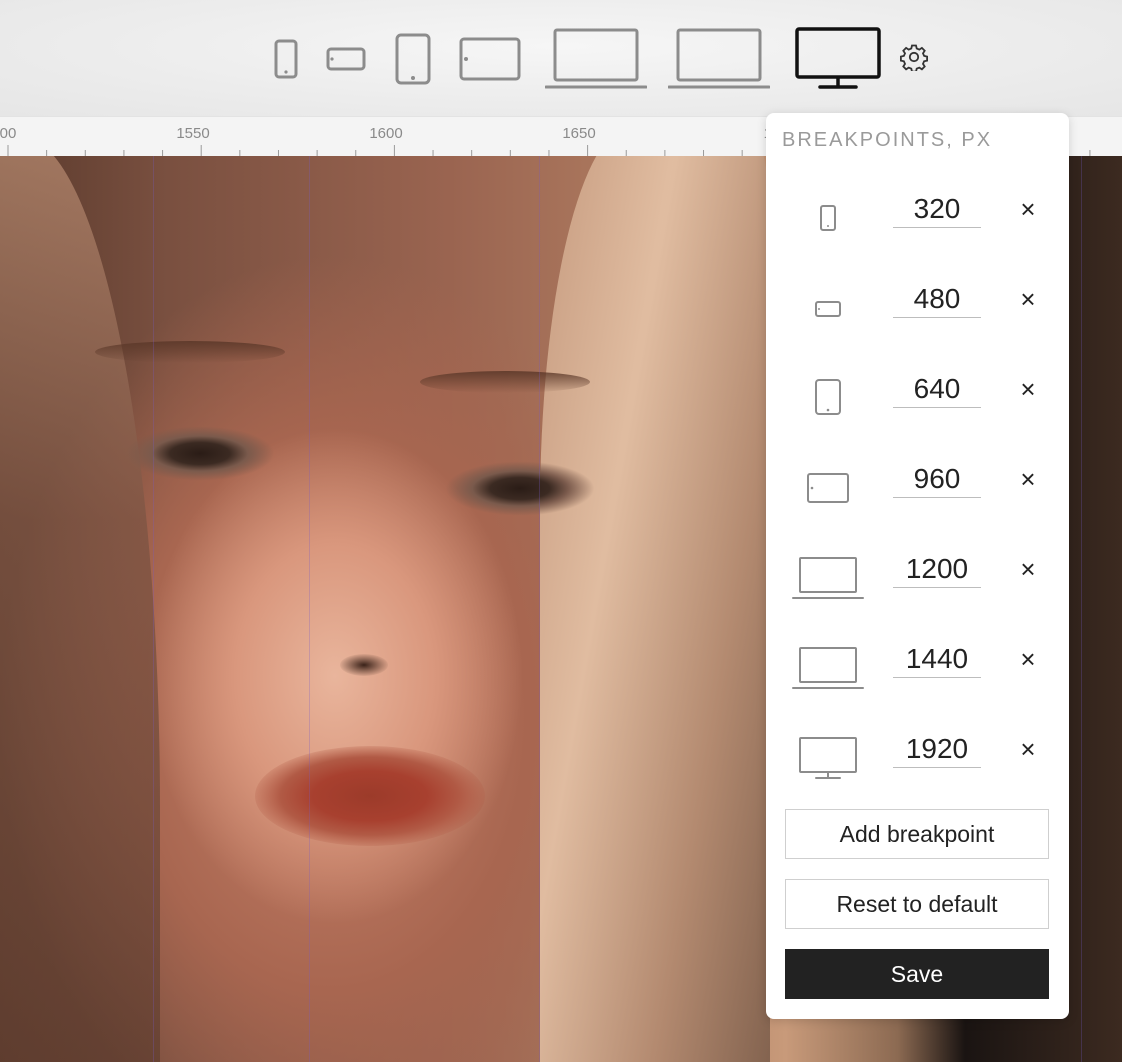 The image size is (1122, 1062). What do you see at coordinates (914, 57) in the screenshot?
I see `gear-icon` at bounding box center [914, 57].